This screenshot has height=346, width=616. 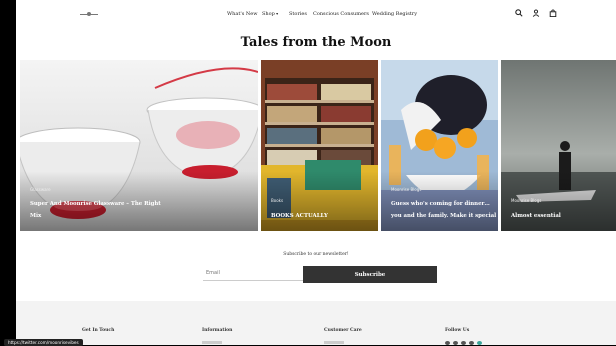 I want to click on card-title: BOOKS ACTUALLY, so click(x=299, y=216).